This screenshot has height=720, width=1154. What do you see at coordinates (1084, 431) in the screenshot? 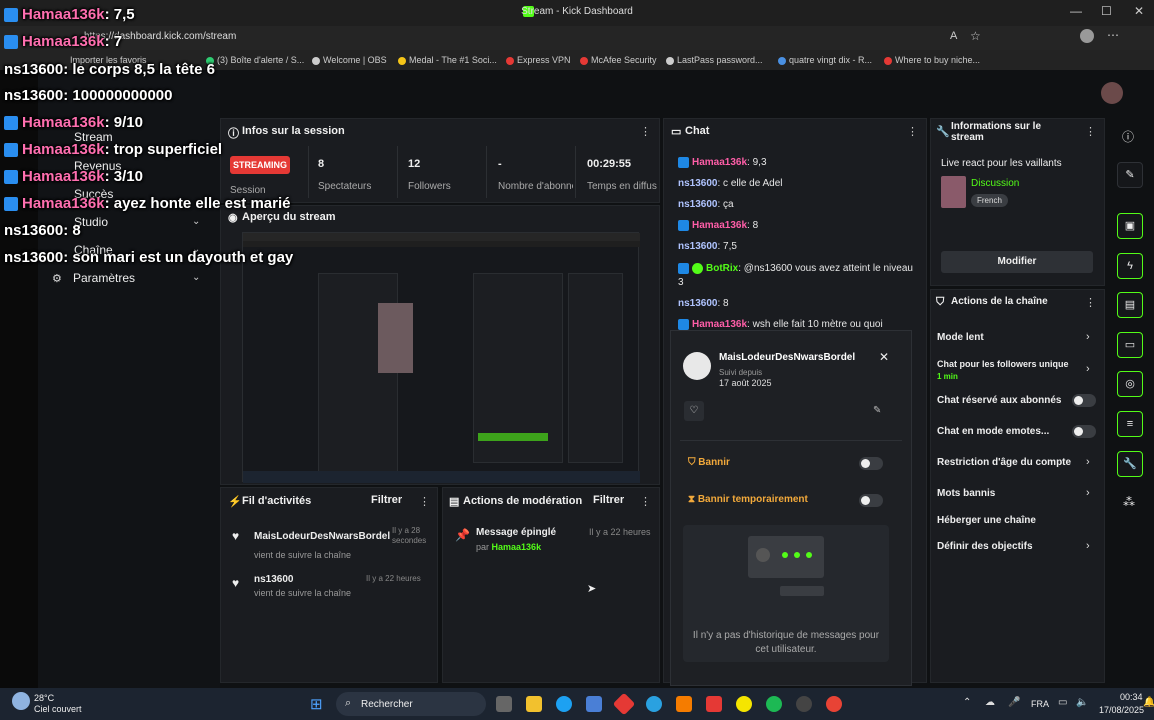
I see `emote-mode-toggle` at bounding box center [1084, 431].